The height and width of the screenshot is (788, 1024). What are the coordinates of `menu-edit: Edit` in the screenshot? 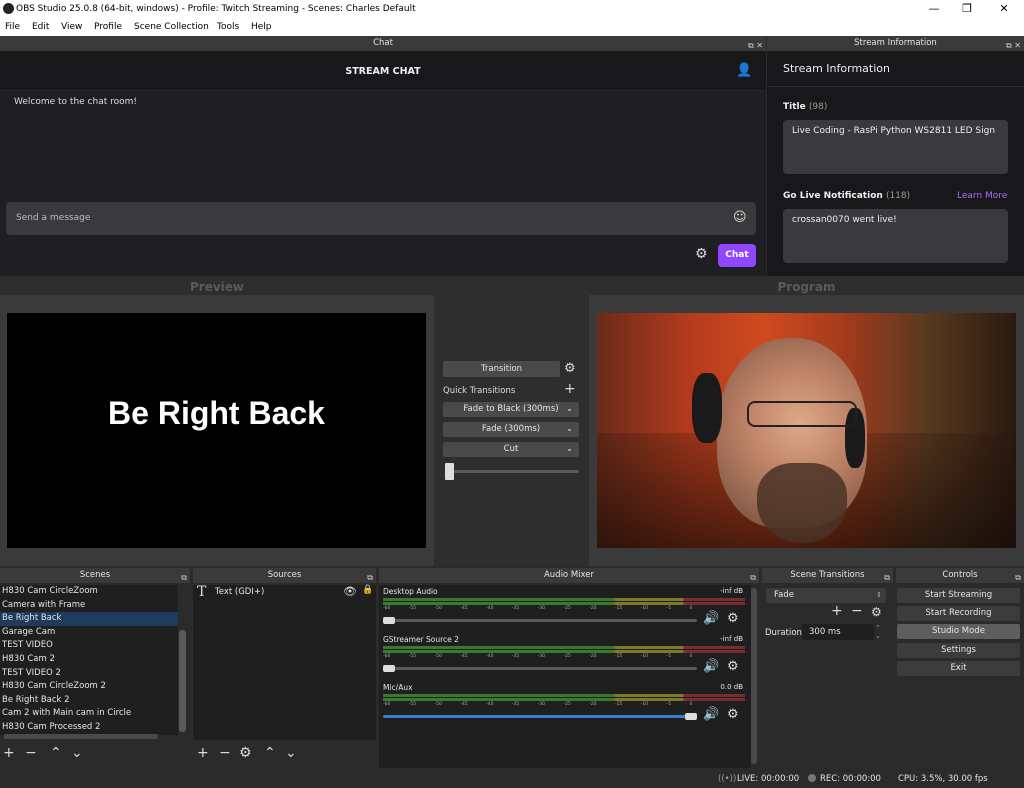 It's located at (40, 27).